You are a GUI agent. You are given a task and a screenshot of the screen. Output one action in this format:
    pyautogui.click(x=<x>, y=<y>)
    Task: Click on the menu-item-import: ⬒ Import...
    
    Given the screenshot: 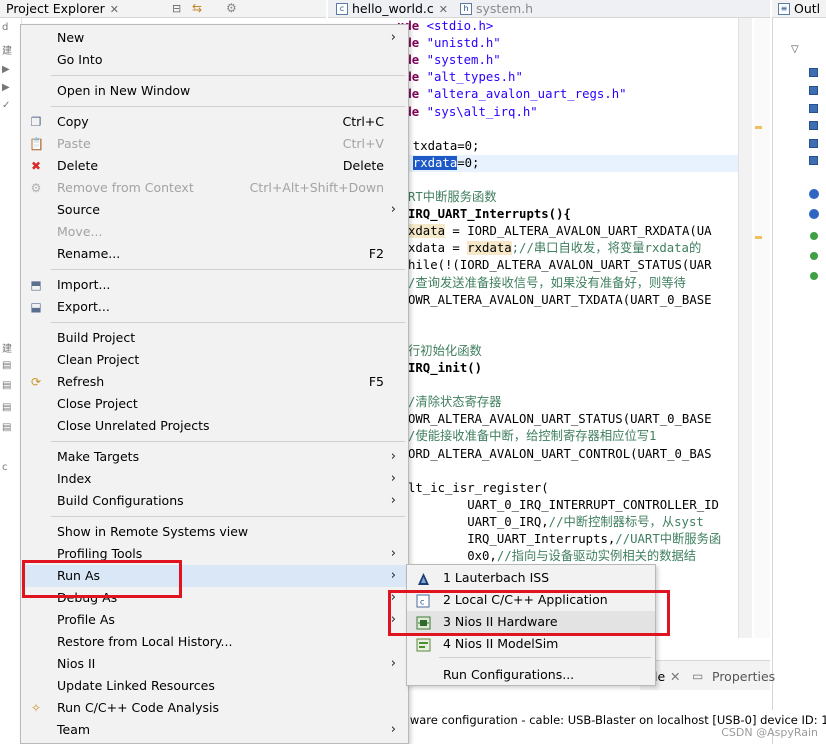 What is the action you would take?
    pyautogui.click(x=214, y=285)
    